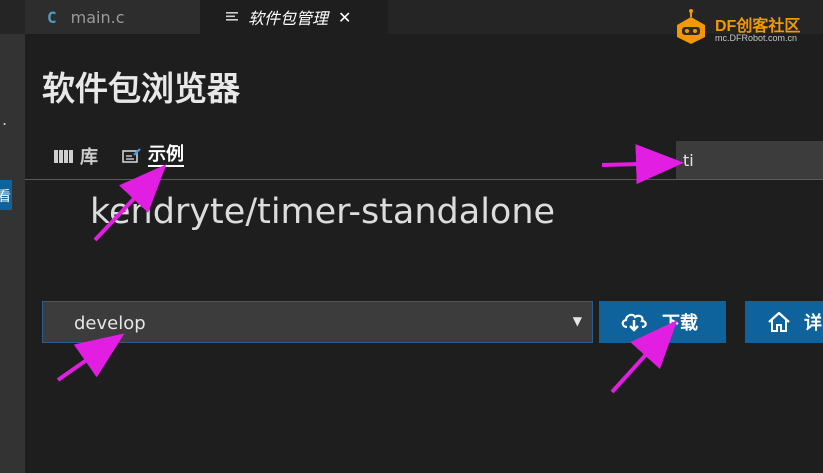 Image resolution: width=823 pixels, height=473 pixels. I want to click on arrow-to-version-select, so click(90, 357).